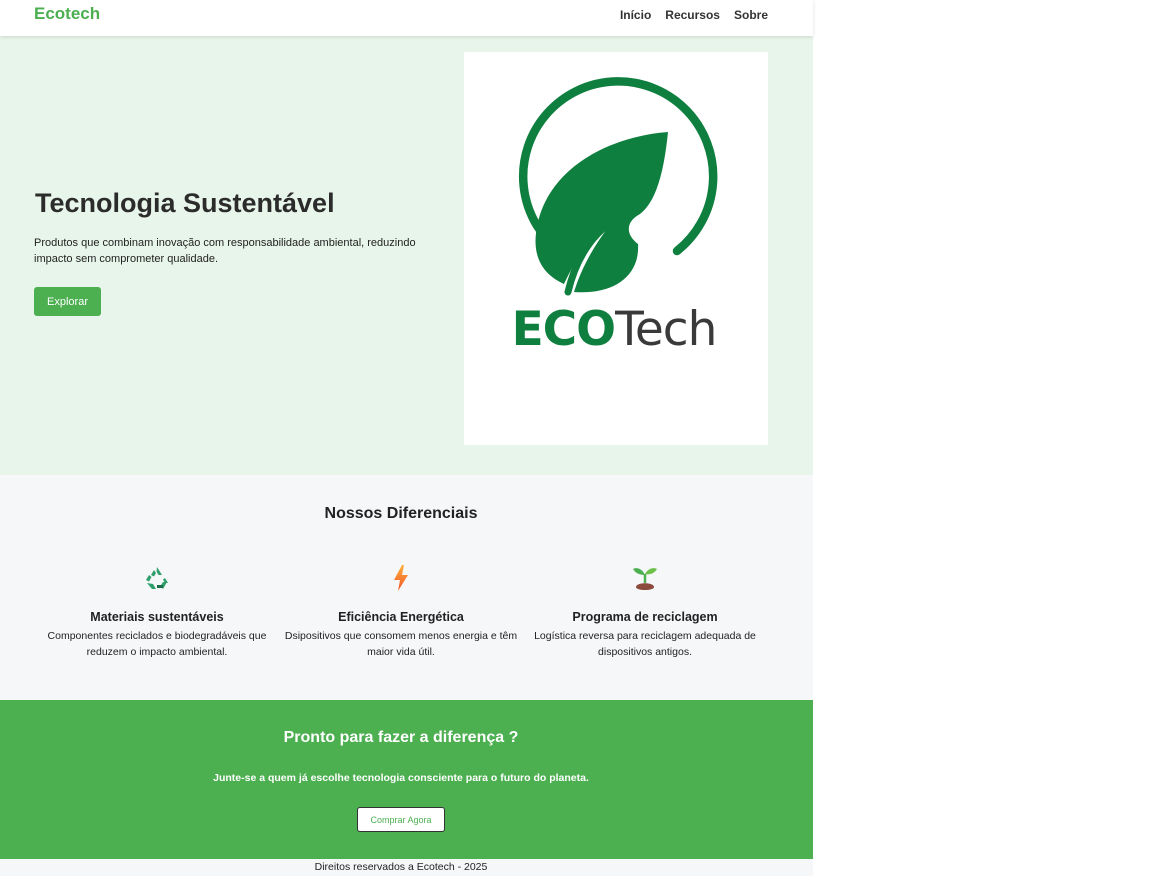 The width and height of the screenshot is (1152, 876). What do you see at coordinates (614, 217) in the screenshot?
I see `leaf-circle-icon: ECOTech` at bounding box center [614, 217].